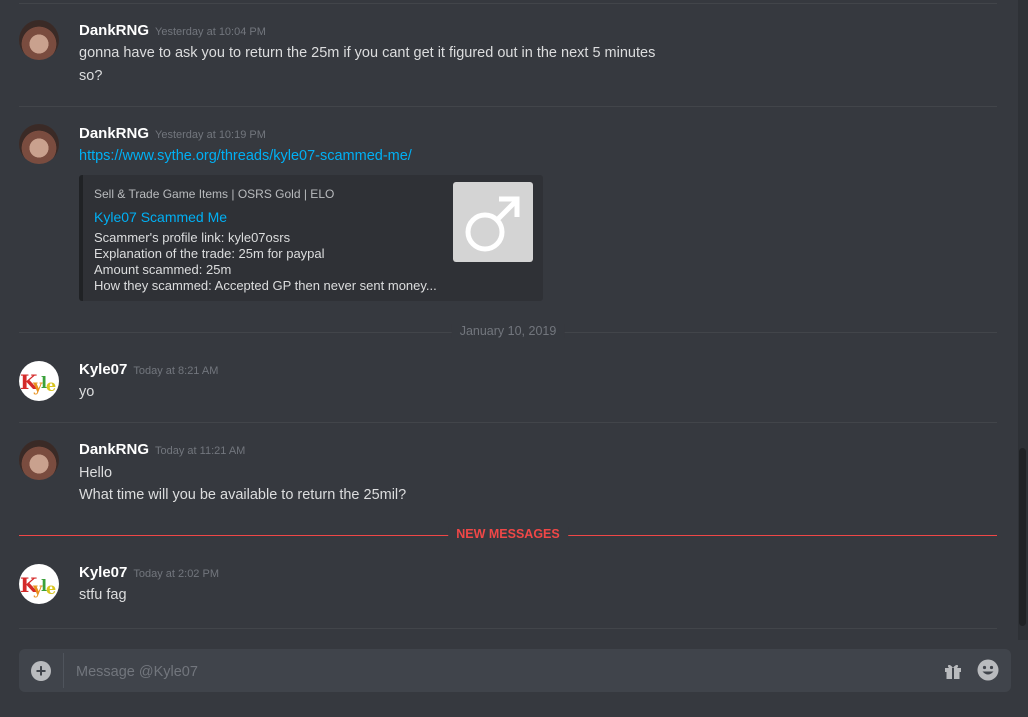 This screenshot has width=1028, height=717. I want to click on username: DankRNG Yesterday at 10:04 PM, so click(172, 30).